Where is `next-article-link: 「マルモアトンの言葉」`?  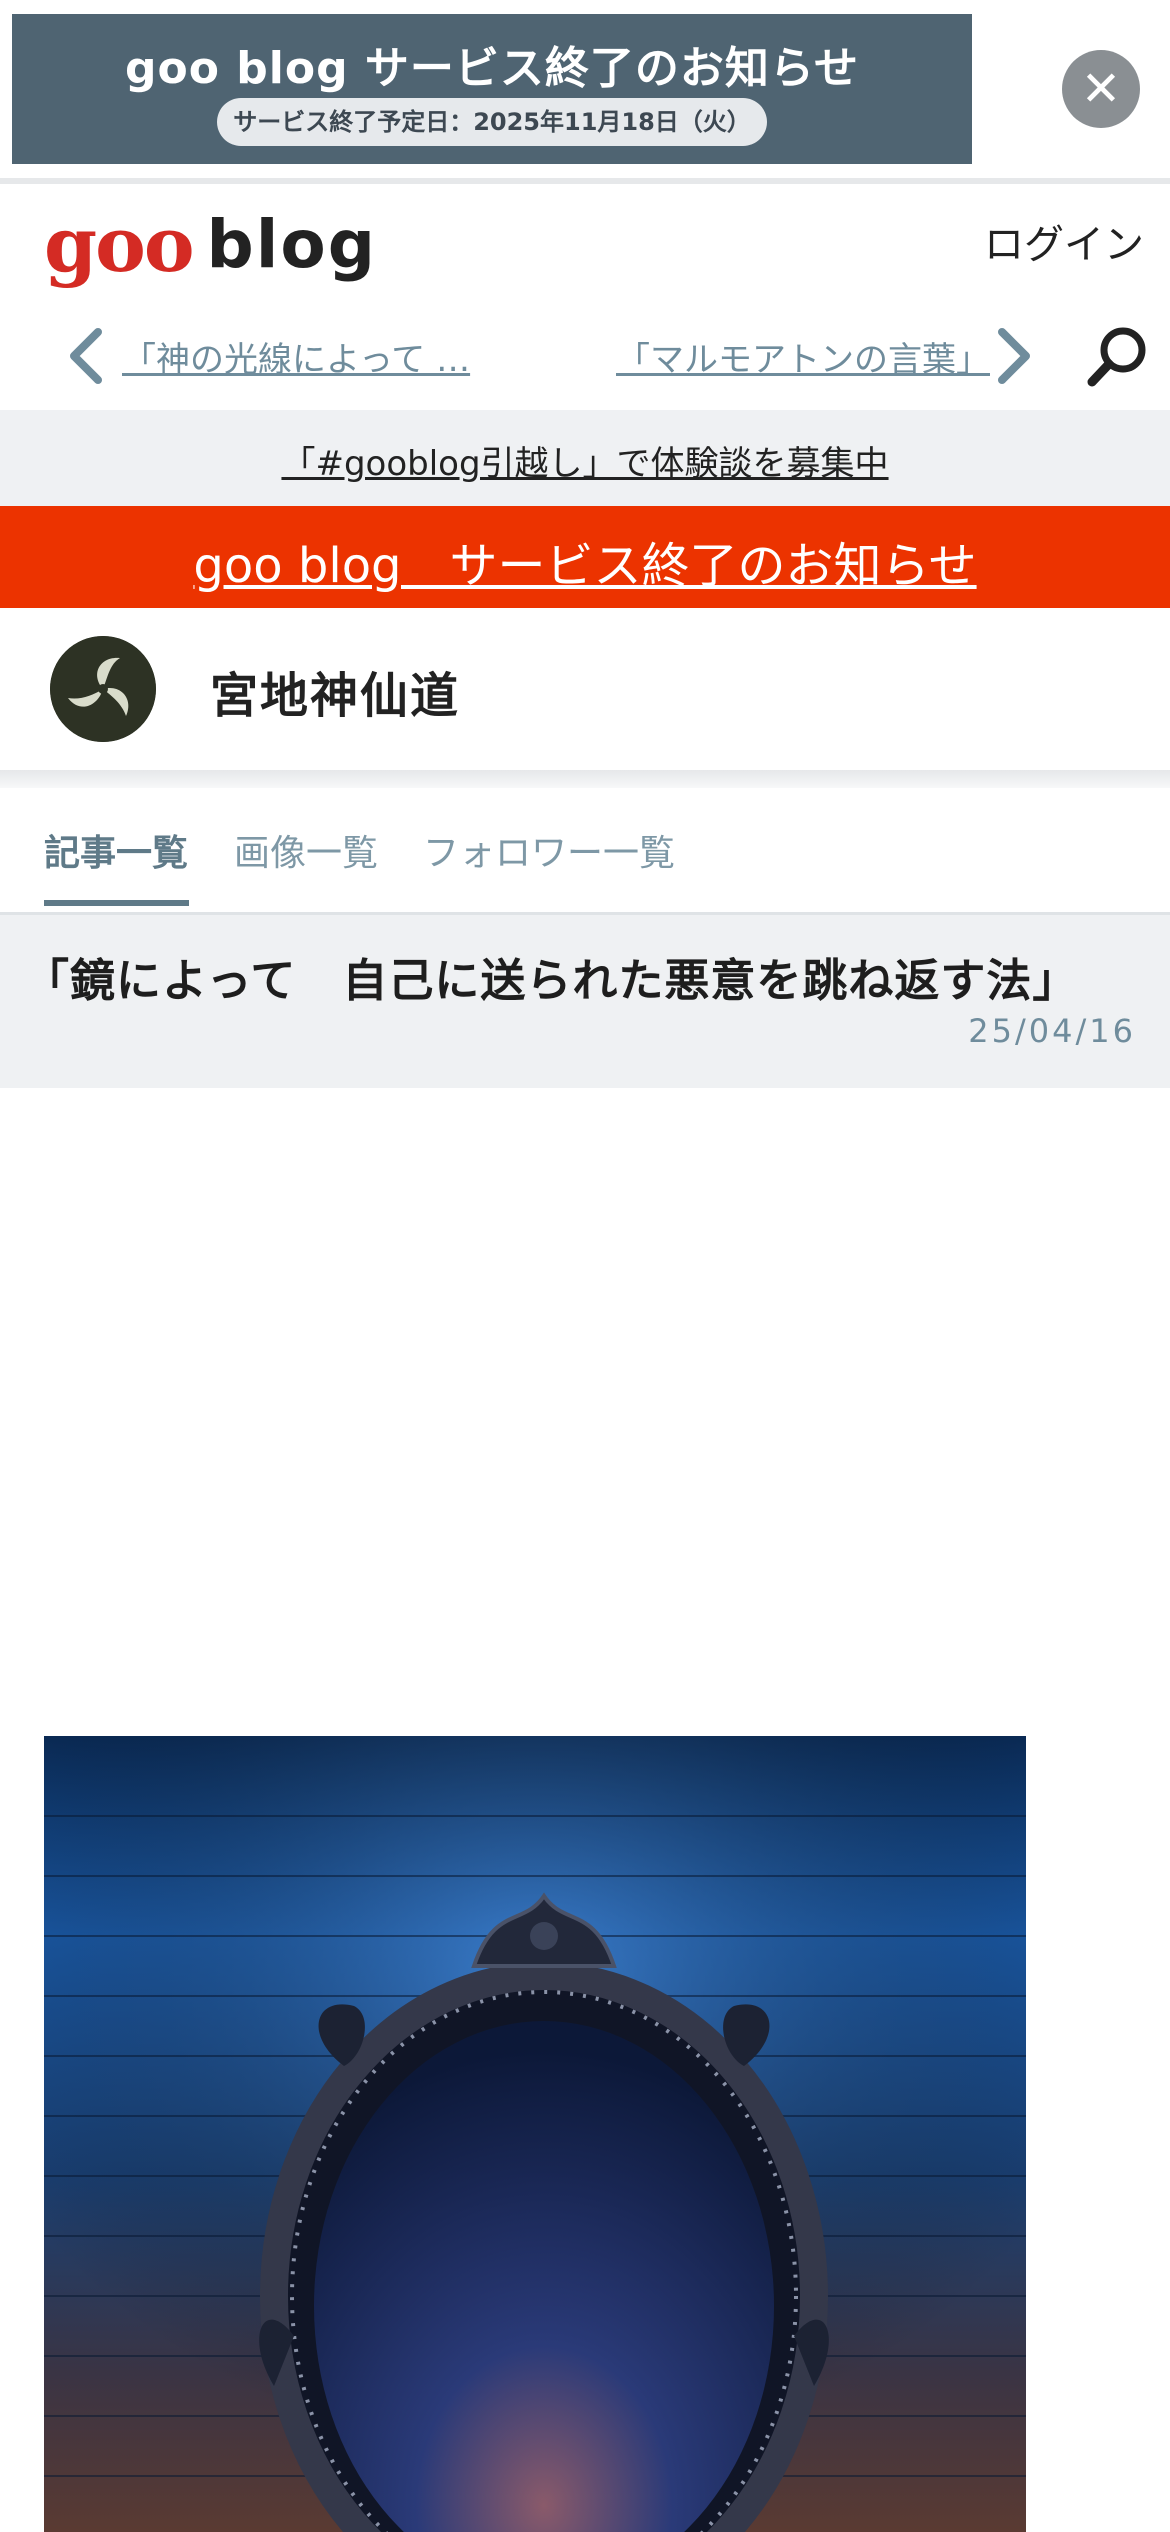
next-article-link: 「マルモアトンの言葉」 is located at coordinates (803, 356).